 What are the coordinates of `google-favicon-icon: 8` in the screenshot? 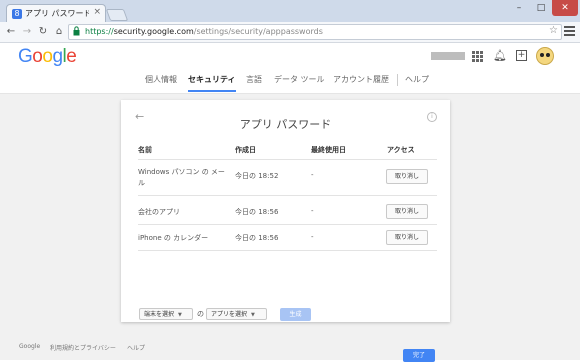 It's located at (17, 14).